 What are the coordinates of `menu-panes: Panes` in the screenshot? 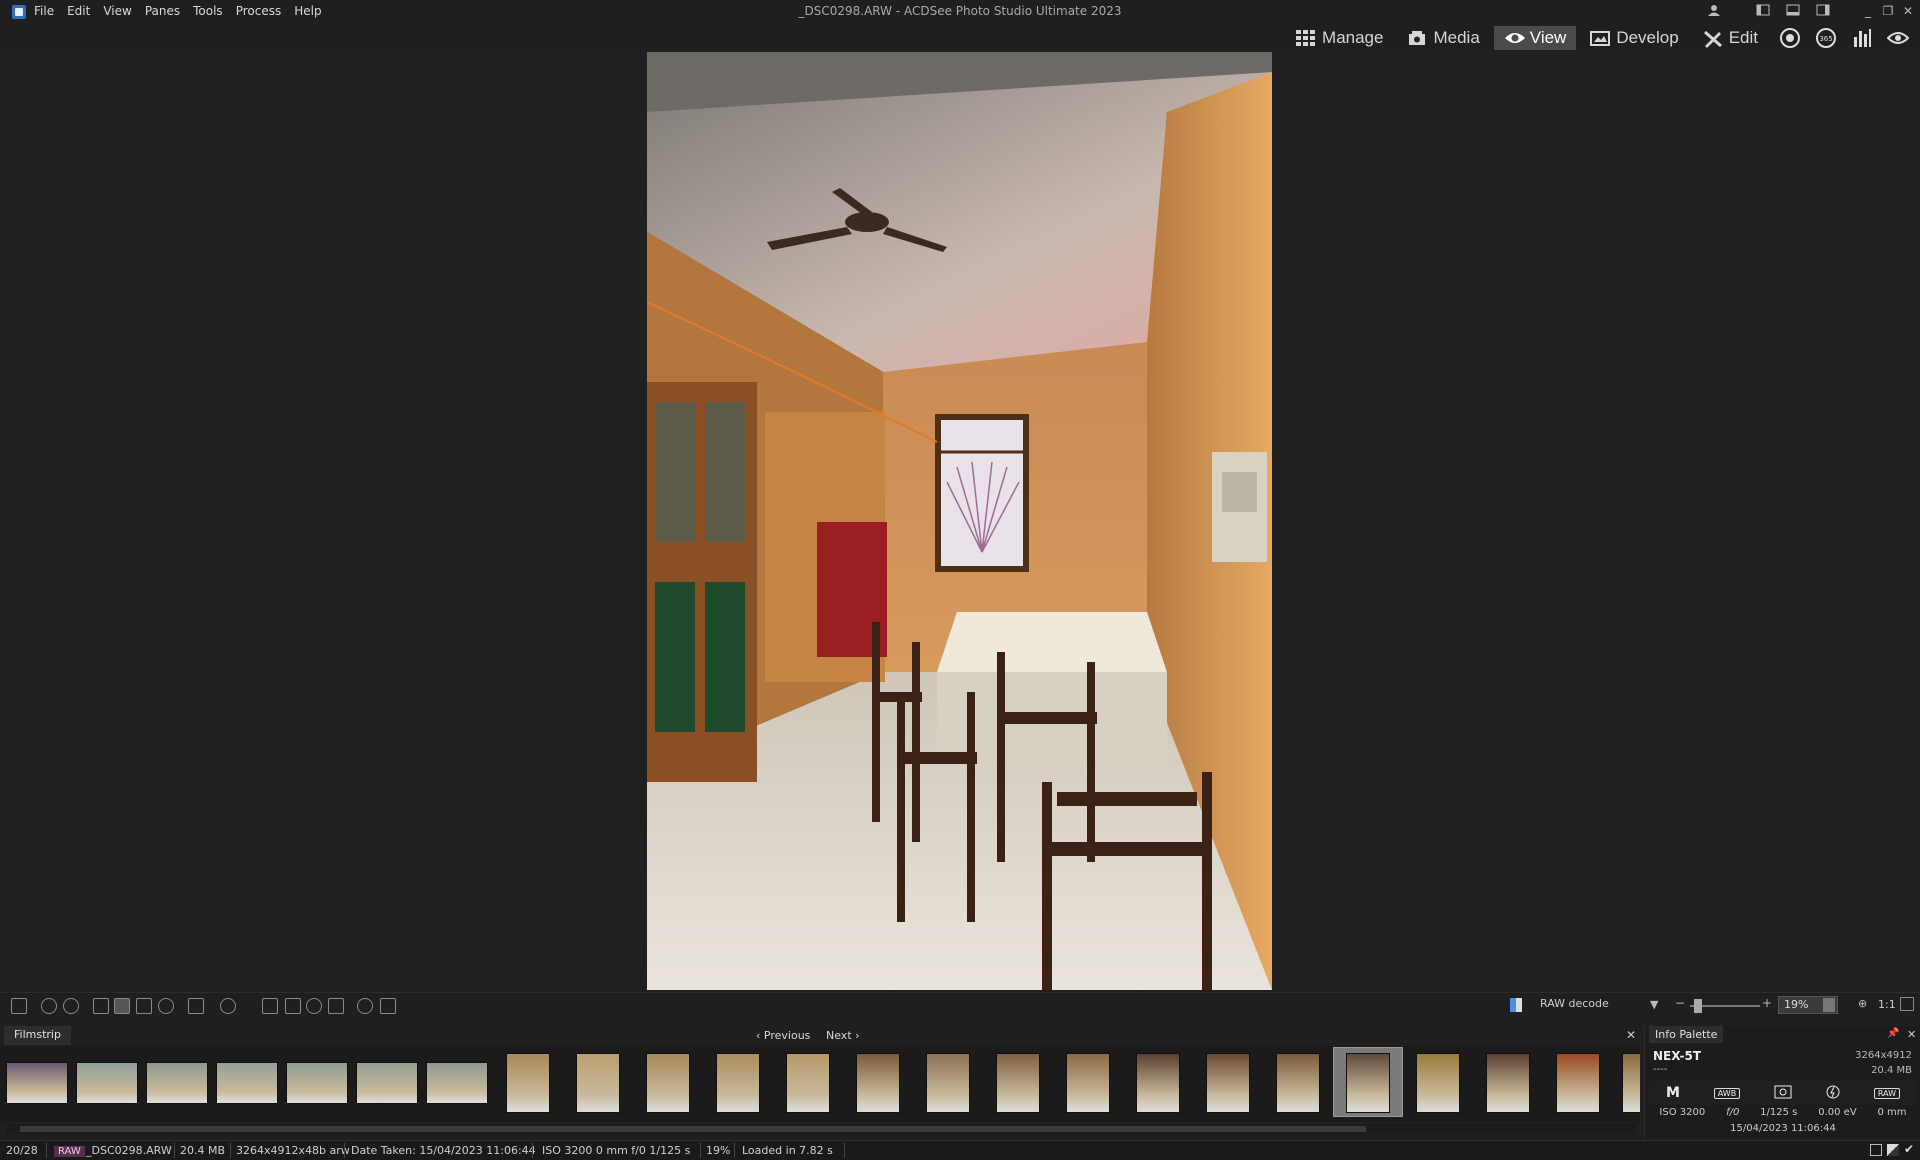 It's located at (167, 11).